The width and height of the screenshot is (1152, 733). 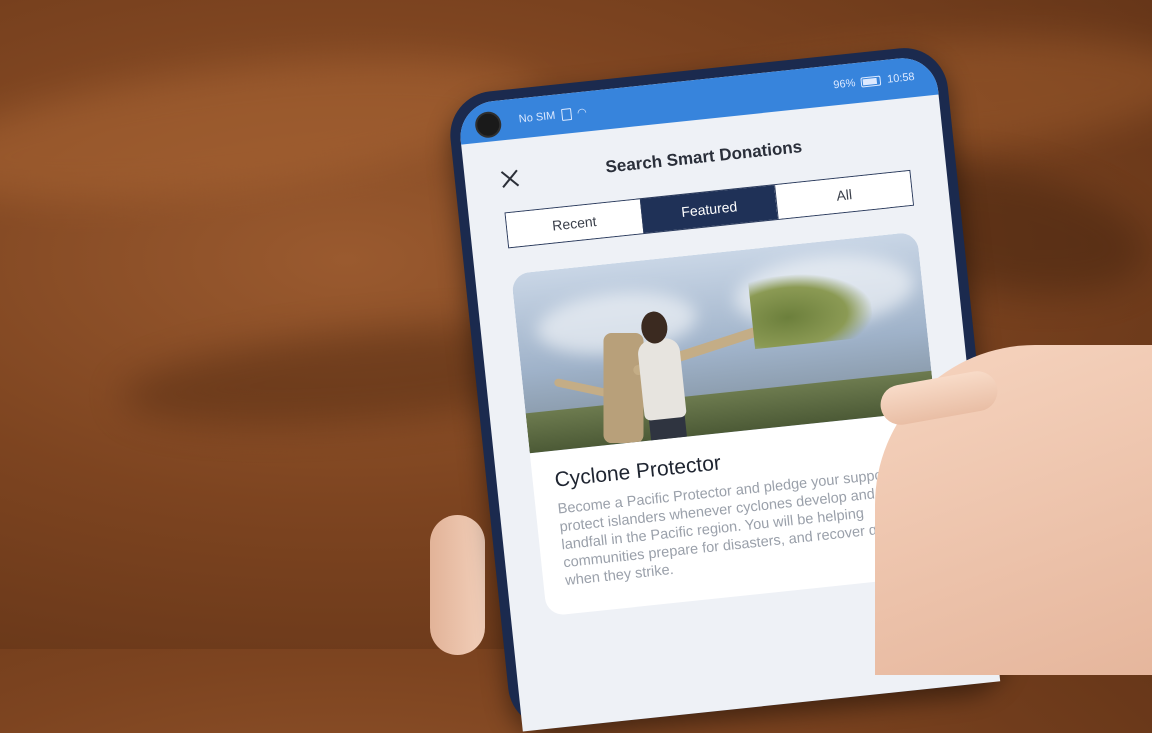 I want to click on status-right: 96% 10:58, so click(x=874, y=81).